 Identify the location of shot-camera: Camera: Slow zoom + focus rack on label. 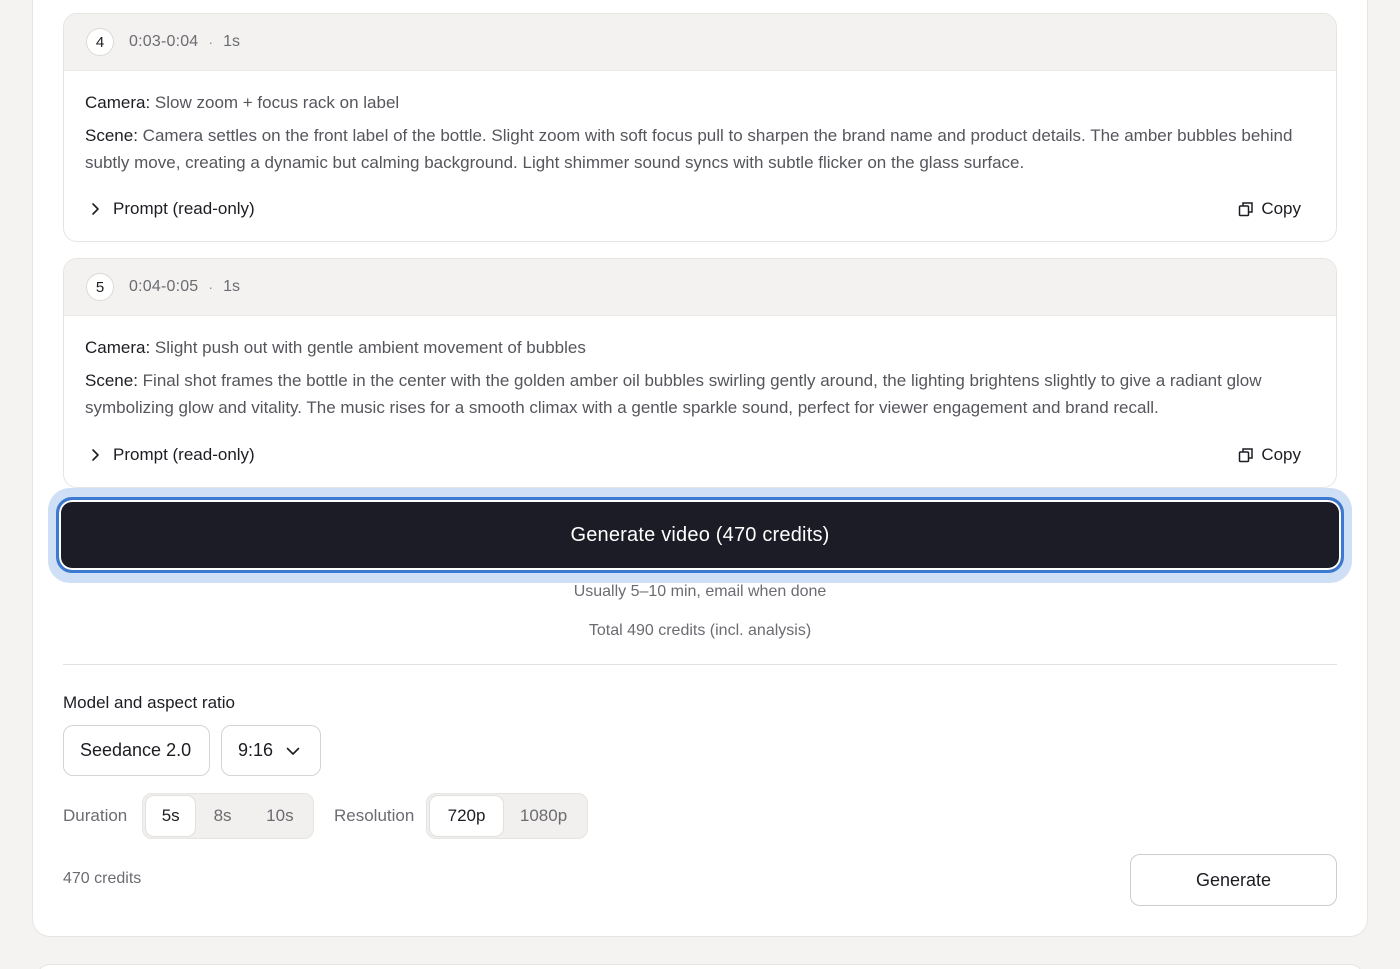
(700, 102).